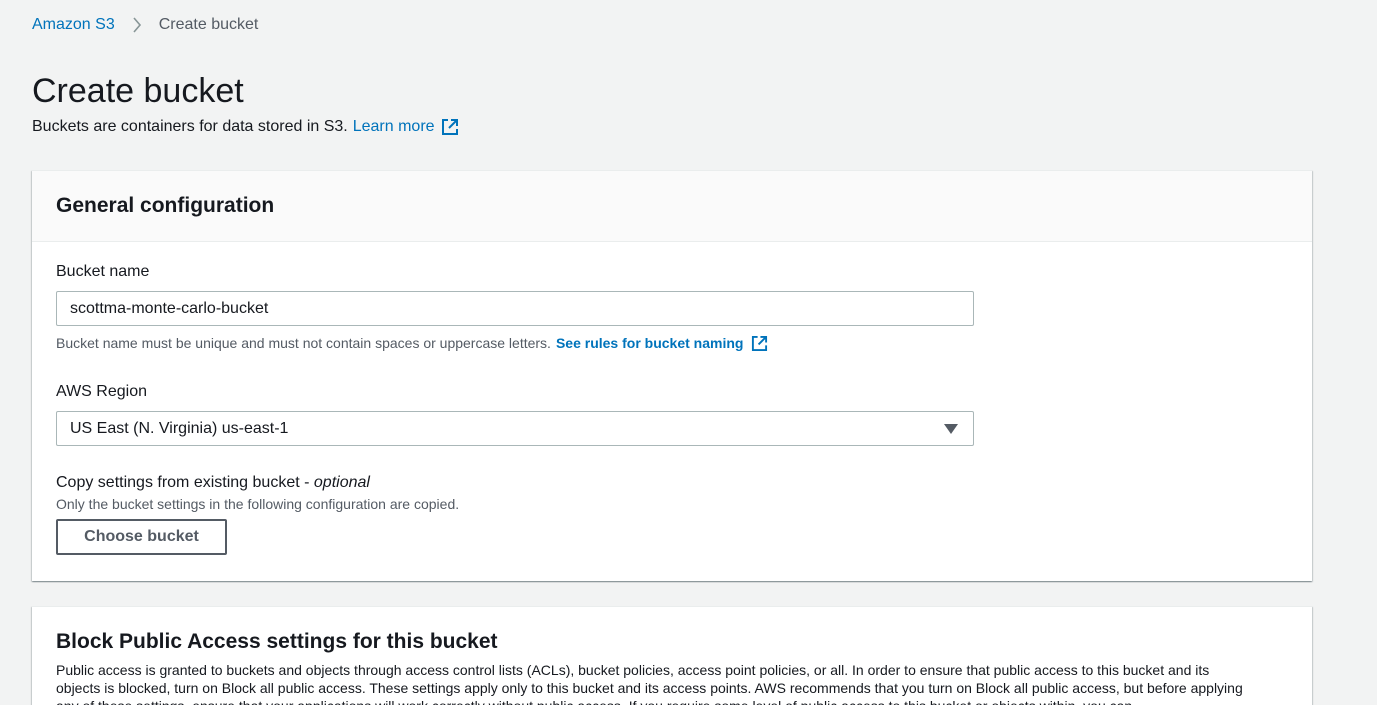  What do you see at coordinates (672, 206) in the screenshot?
I see `general-configuration-header: General configuration` at bounding box center [672, 206].